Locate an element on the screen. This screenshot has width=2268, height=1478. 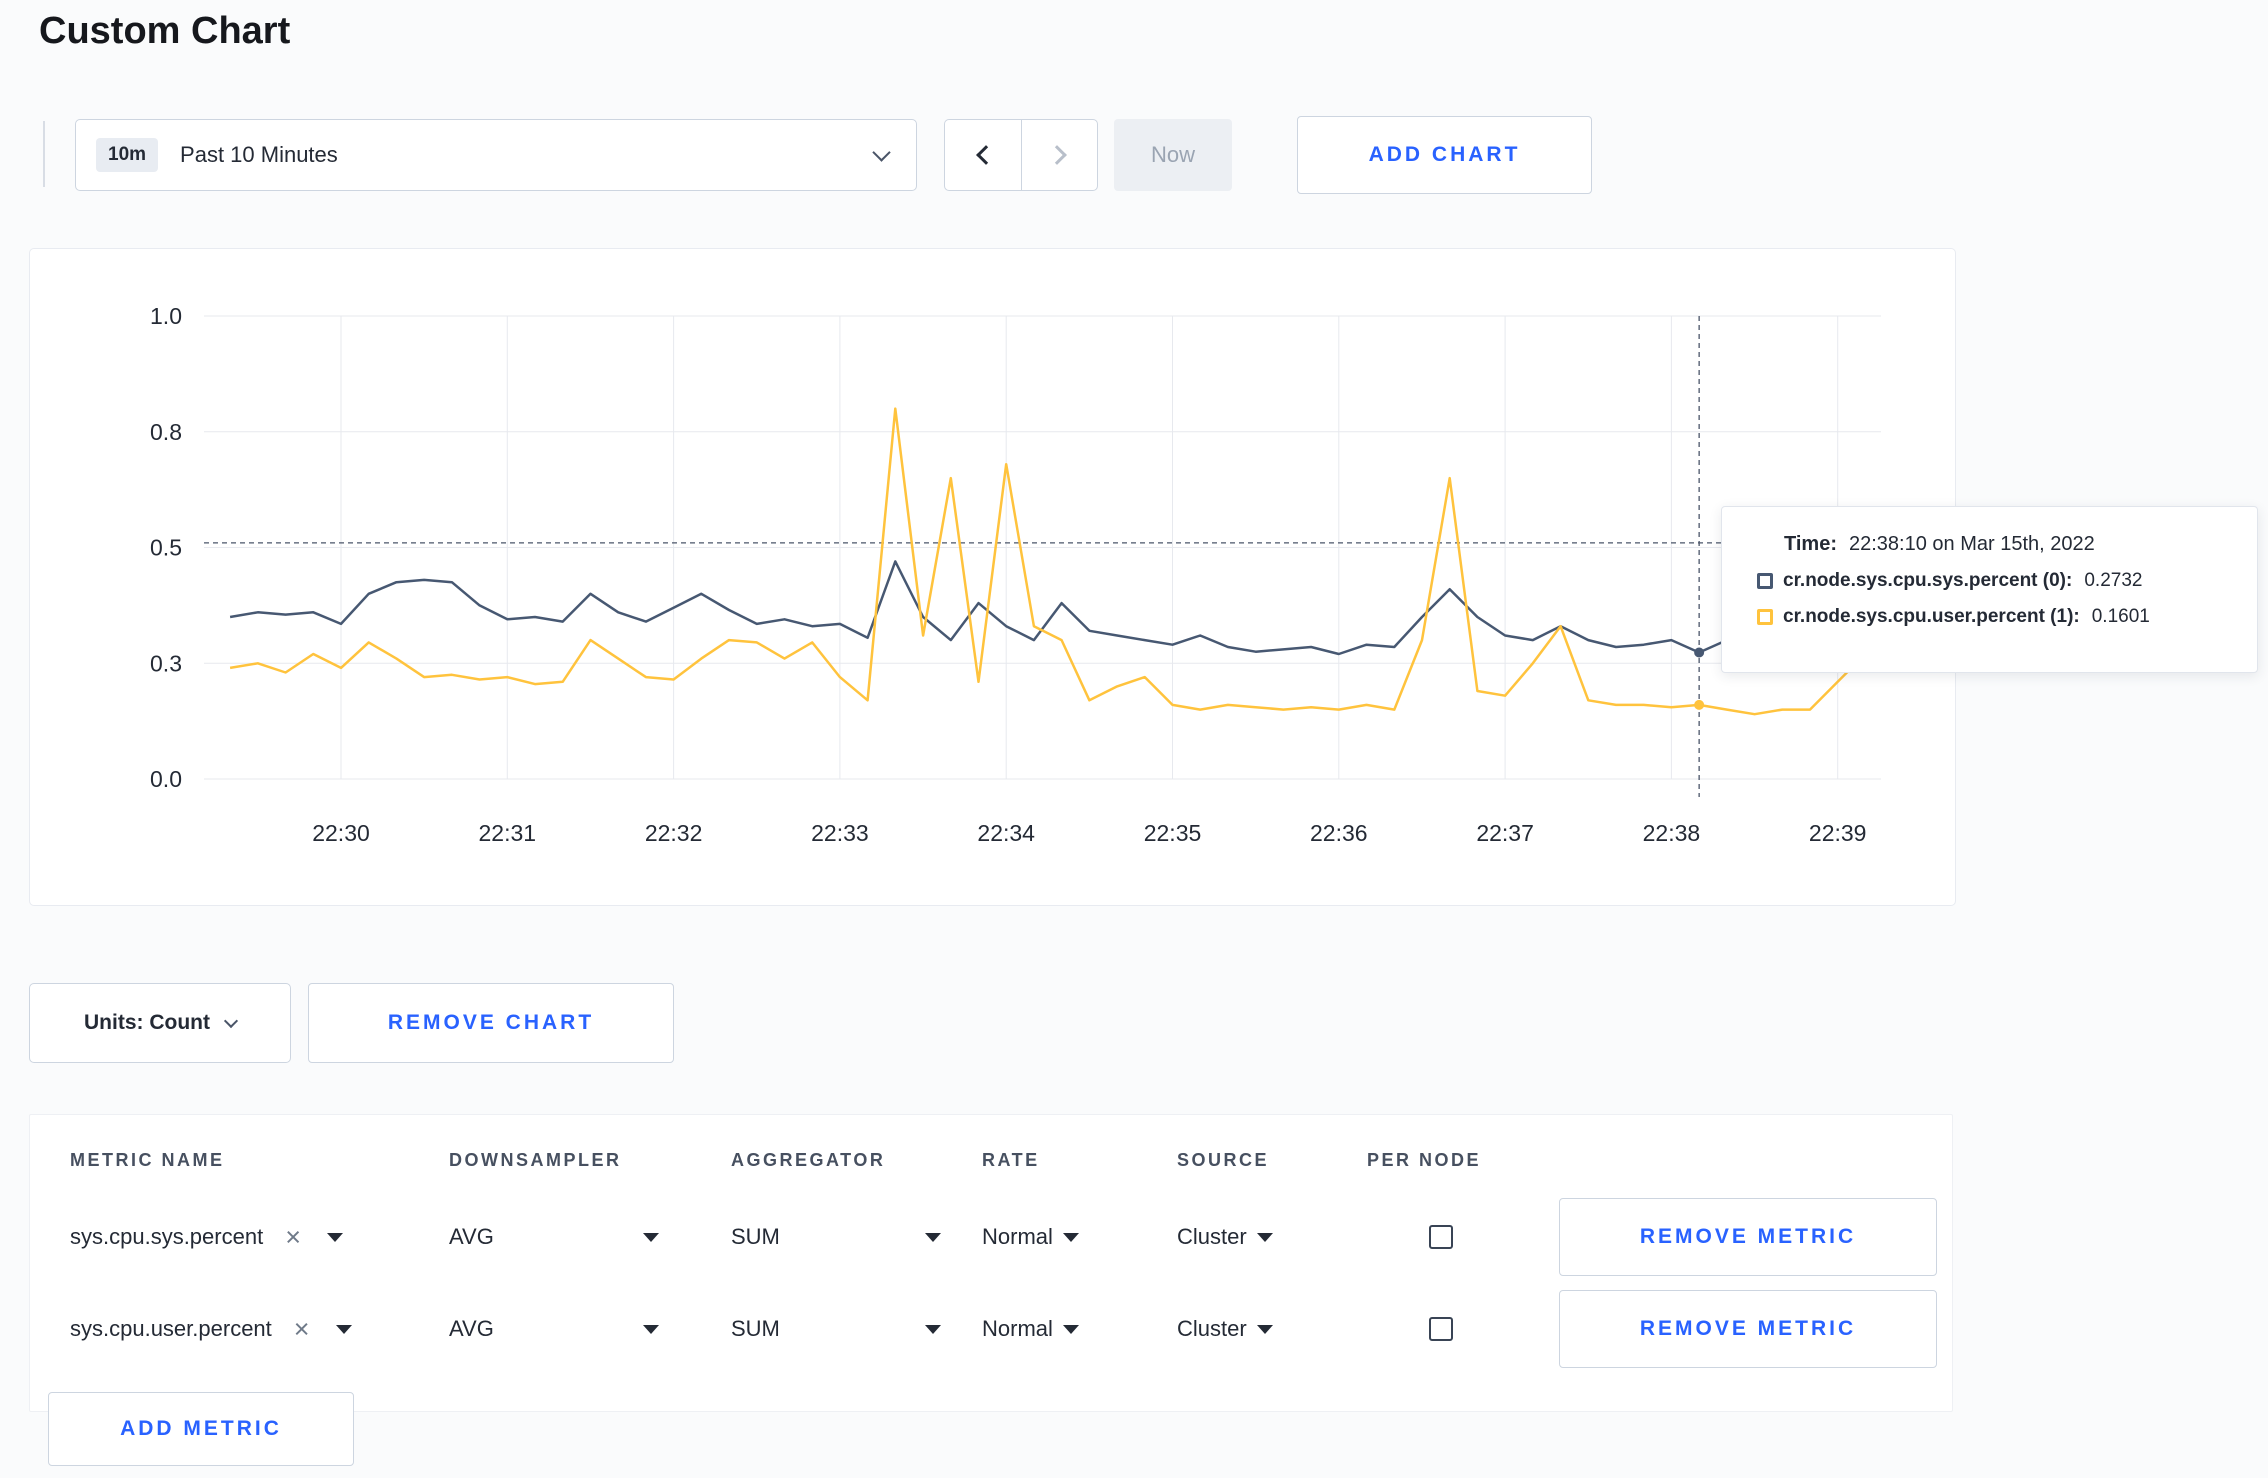
series-sys-swatch-icon is located at coordinates (1765, 581).